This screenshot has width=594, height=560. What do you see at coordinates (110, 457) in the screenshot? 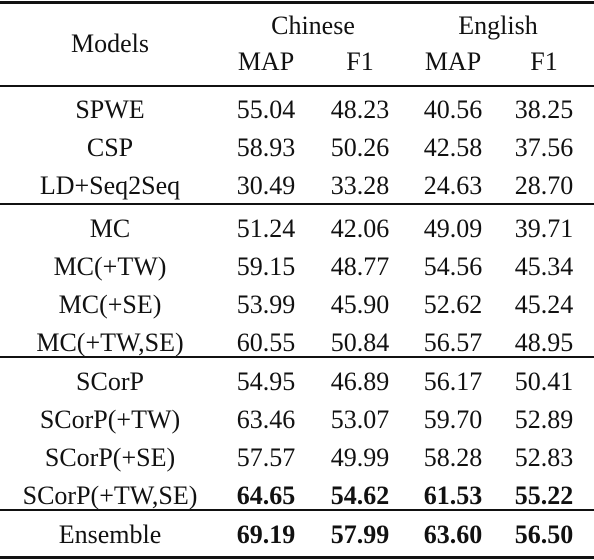
I see `model-name: SCorP(+SE)` at bounding box center [110, 457].